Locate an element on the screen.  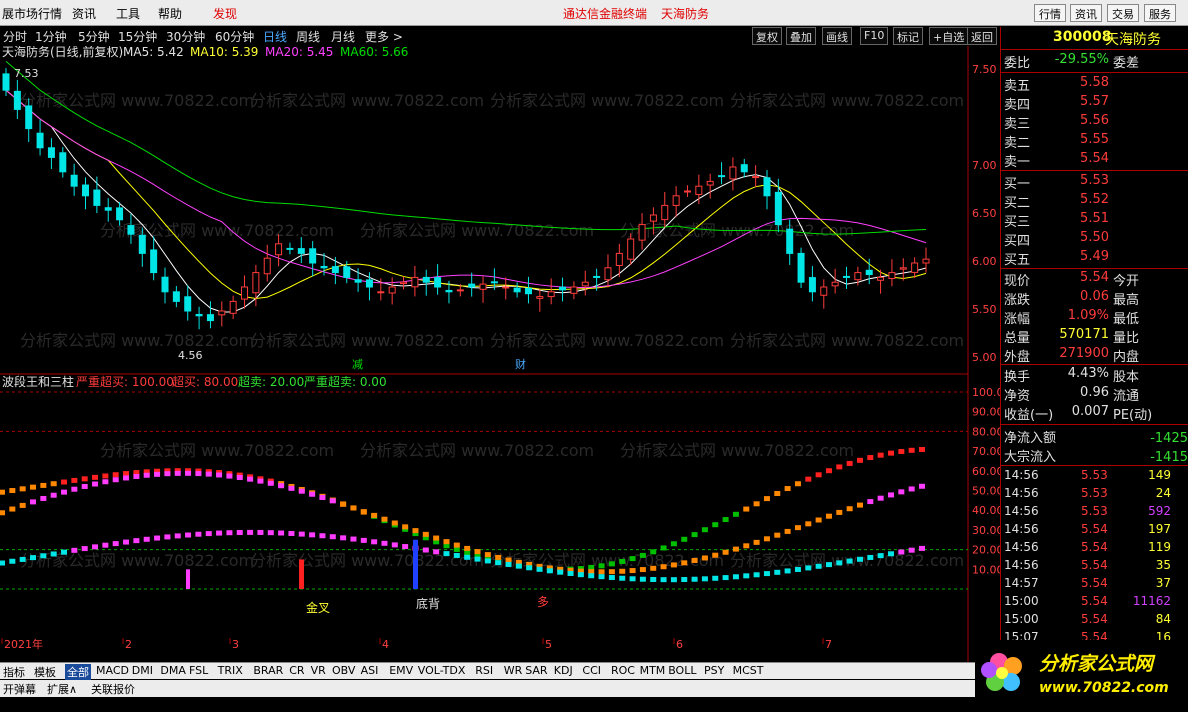
indicator-tab: ROC is located at coordinates (623, 670).